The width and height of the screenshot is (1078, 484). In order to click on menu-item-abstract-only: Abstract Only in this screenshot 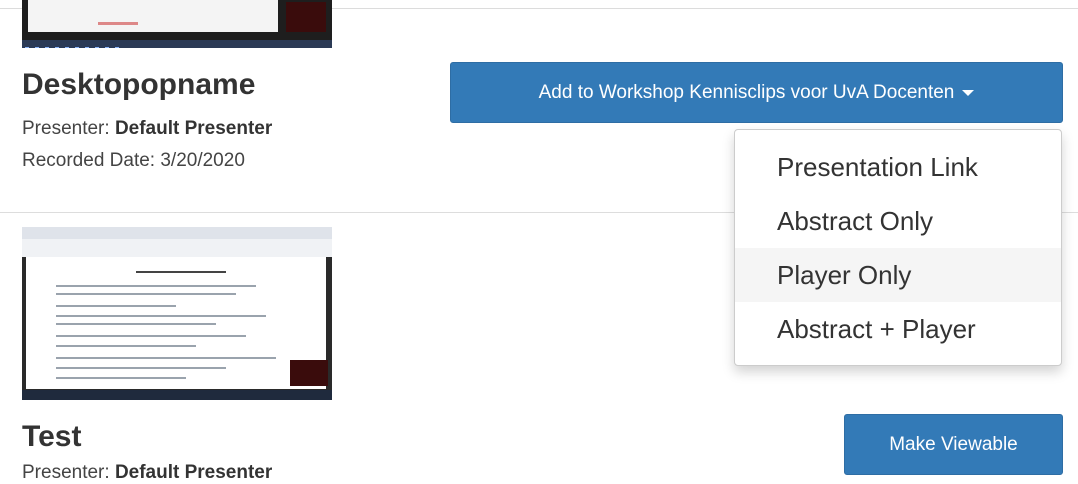, I will do `click(898, 221)`.